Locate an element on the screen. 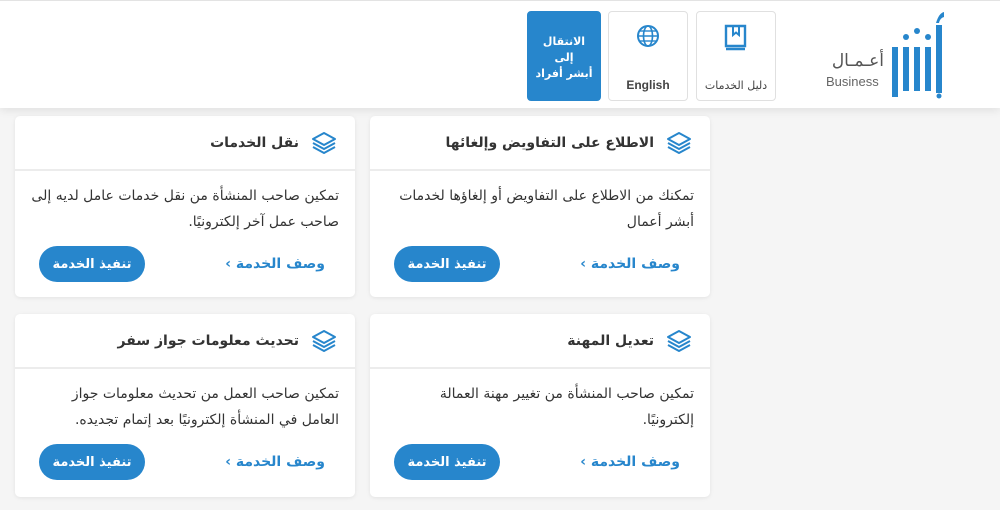 This screenshot has width=1000, height=510. service-title: تحديث معلومات جواز سفر is located at coordinates (208, 340).